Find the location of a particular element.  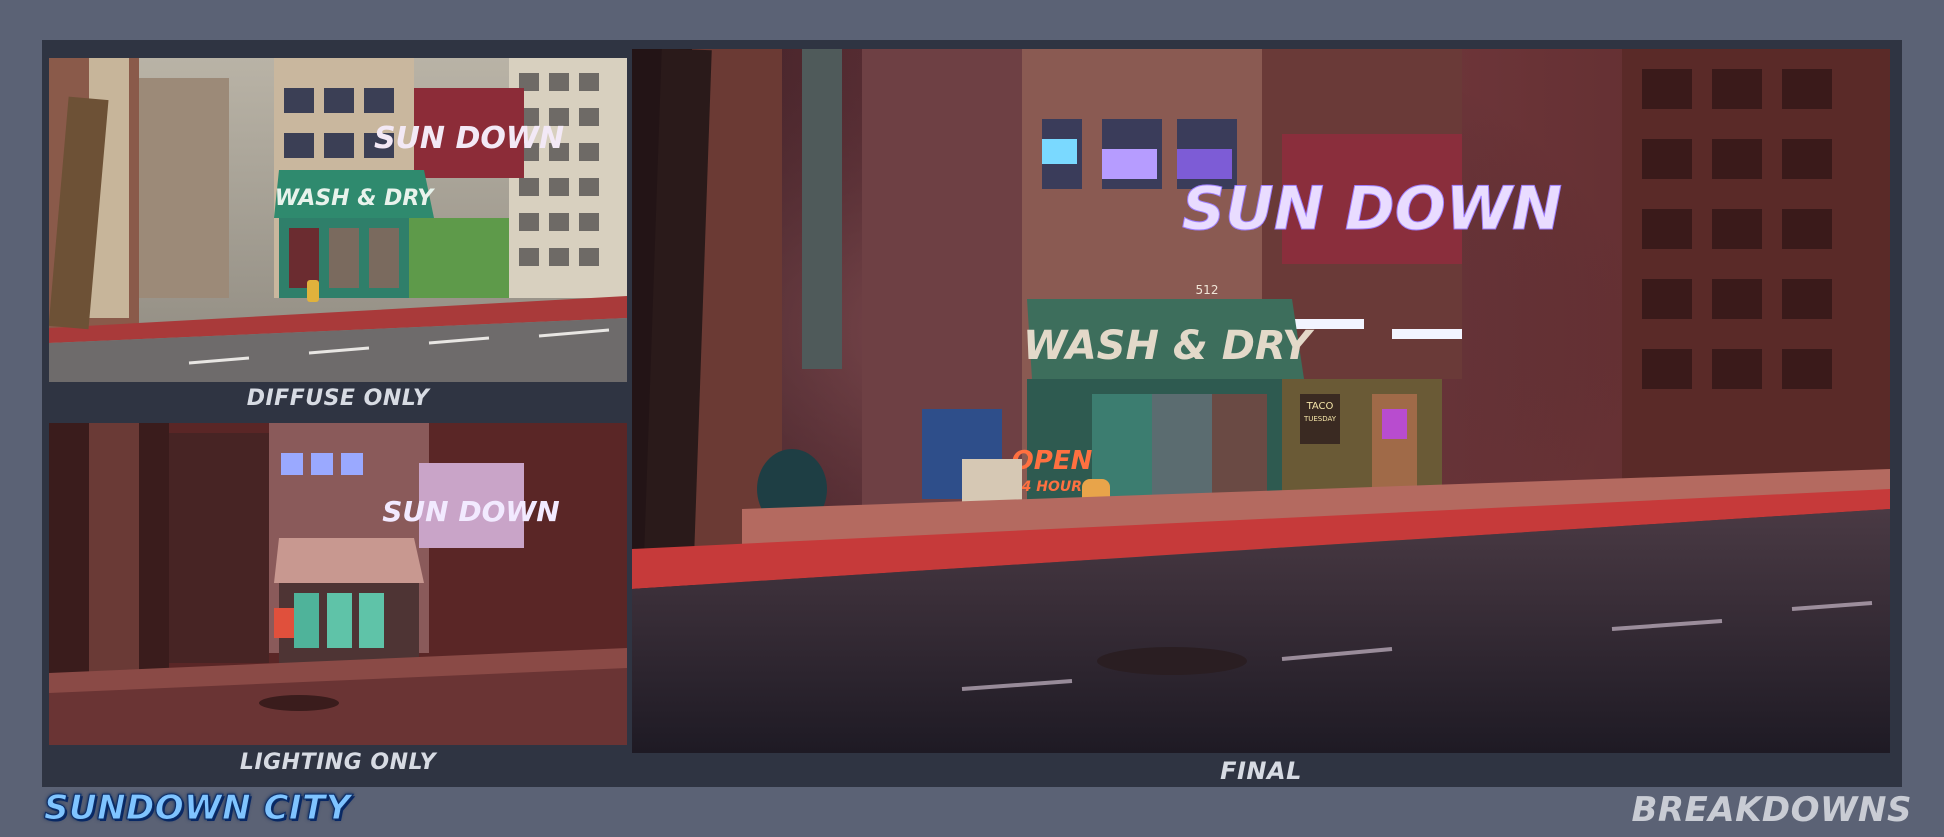

final-wash-dry-sign: WASH & DRY is located at coordinates (1169, 346).